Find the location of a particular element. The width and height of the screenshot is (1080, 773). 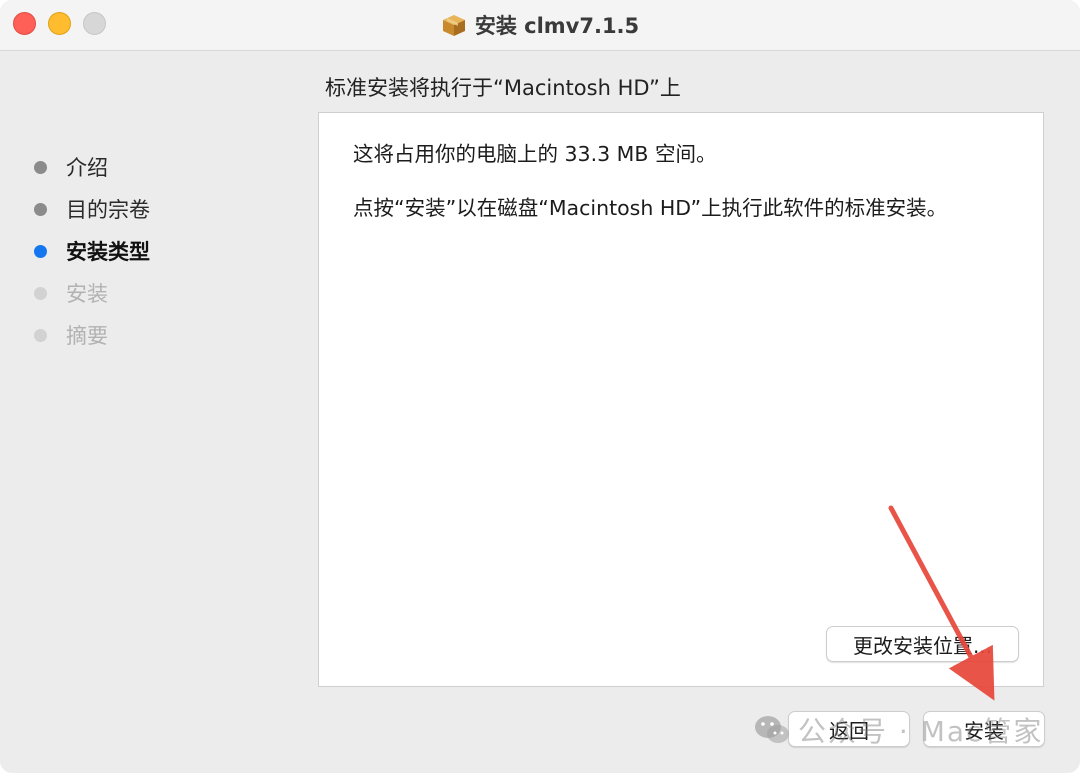

step-installation-type: 安装类型 is located at coordinates (92, 251).